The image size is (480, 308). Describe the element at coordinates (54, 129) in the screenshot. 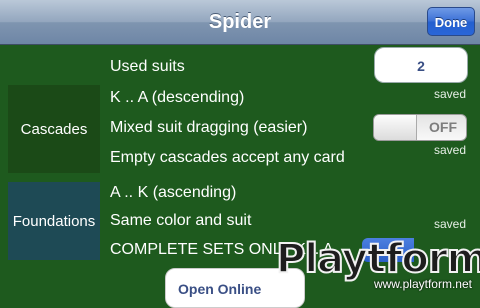

I see `cascades-section-label: Cascades` at that location.